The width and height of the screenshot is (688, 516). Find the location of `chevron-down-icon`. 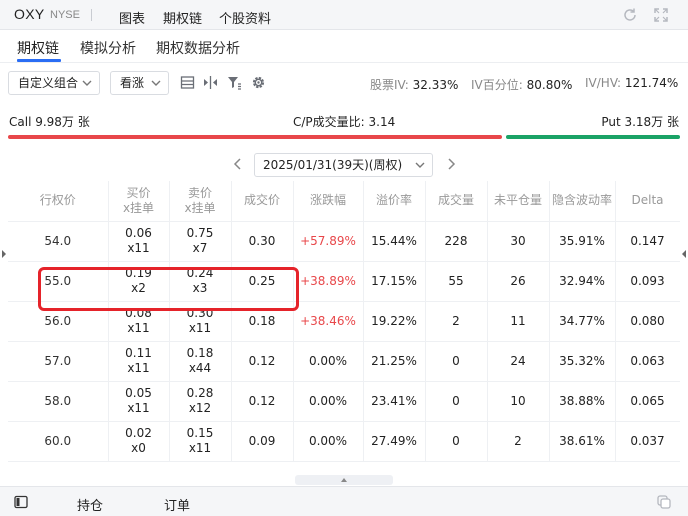

chevron-down-icon is located at coordinates (87, 83).